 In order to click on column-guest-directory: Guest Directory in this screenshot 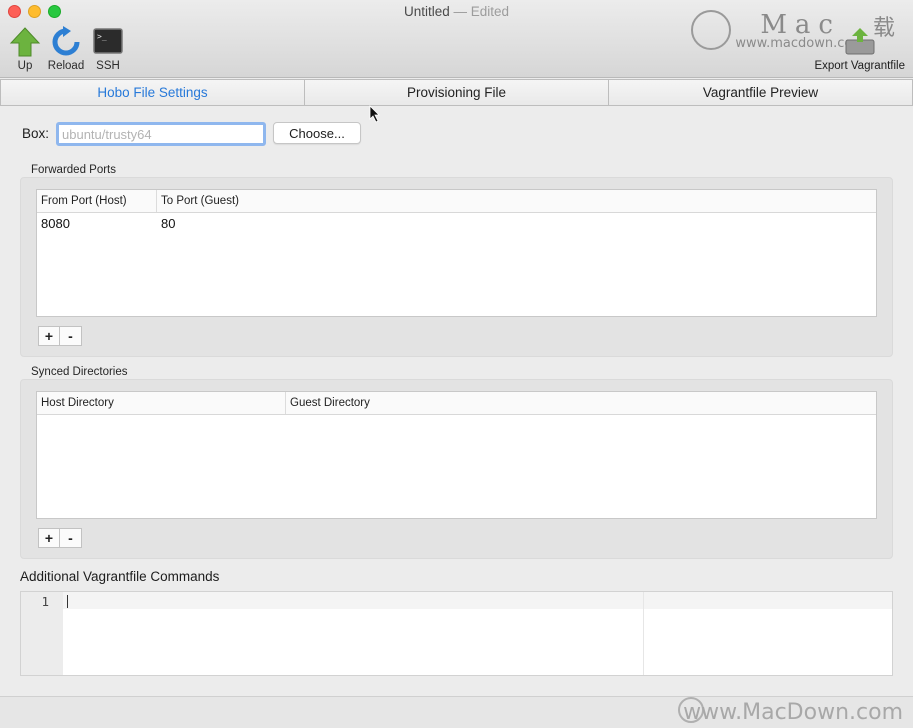, I will do `click(581, 403)`.